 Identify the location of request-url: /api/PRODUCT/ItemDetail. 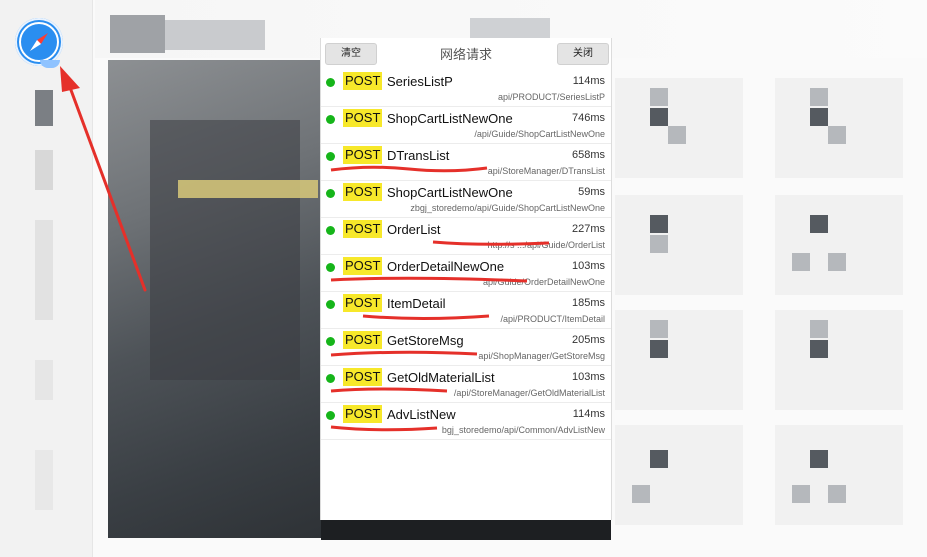
(552, 319).